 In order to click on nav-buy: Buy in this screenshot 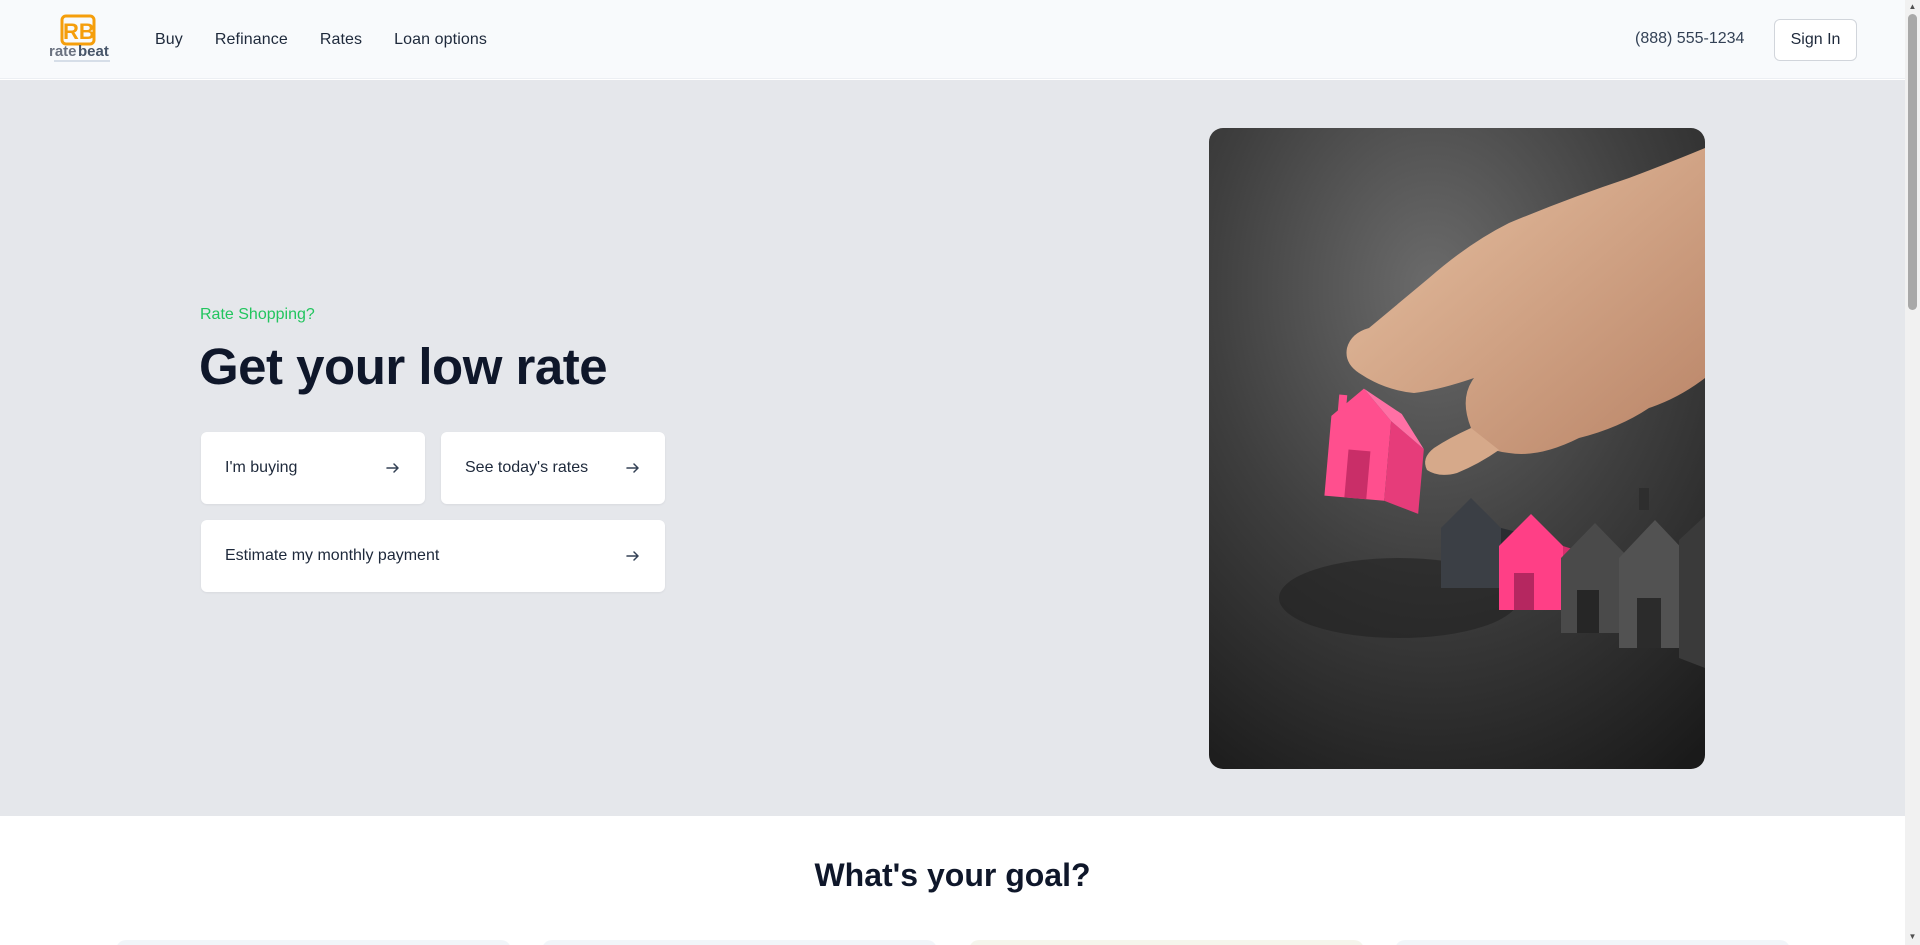, I will do `click(169, 40)`.